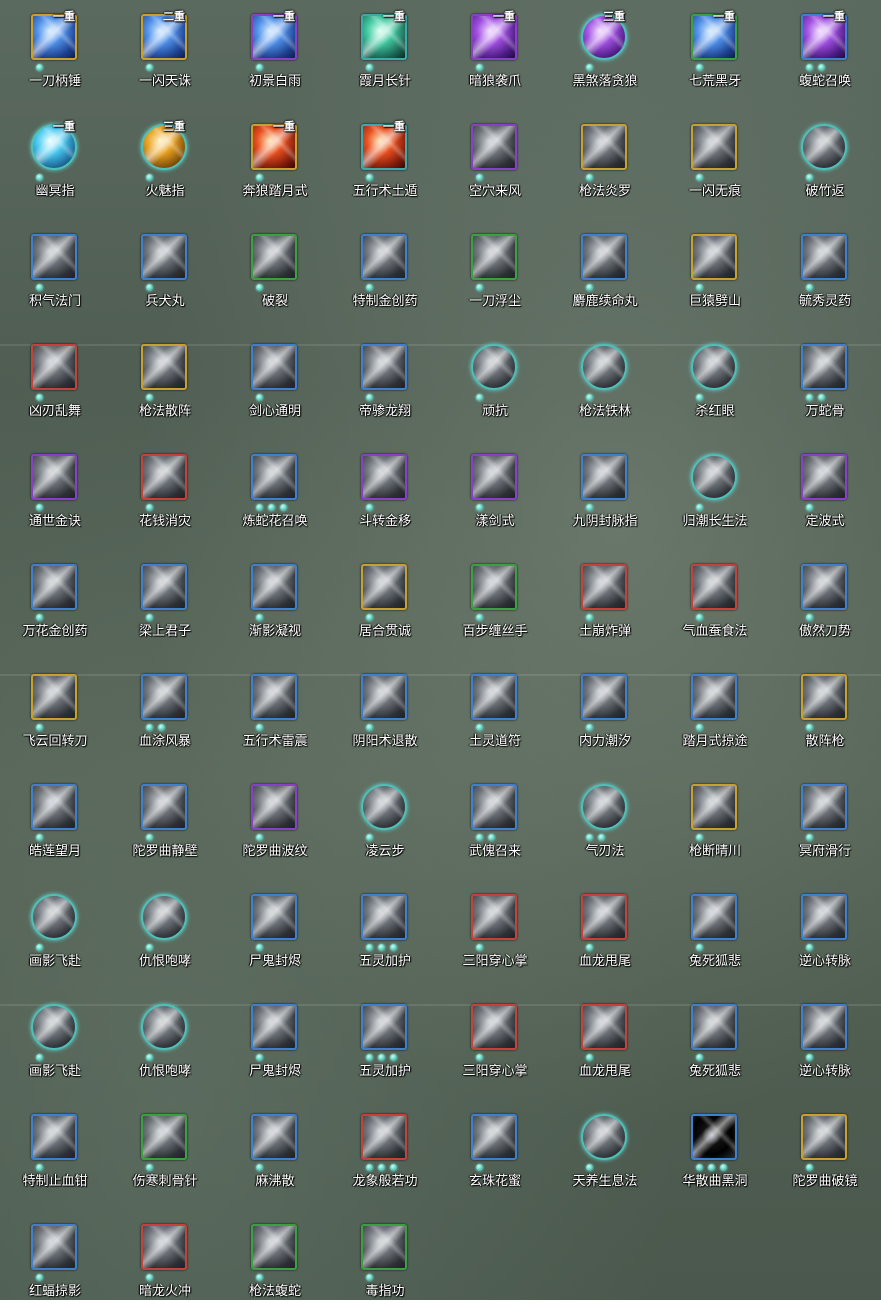  I want to click on skill-slot: 皓莲望月, so click(55, 824).